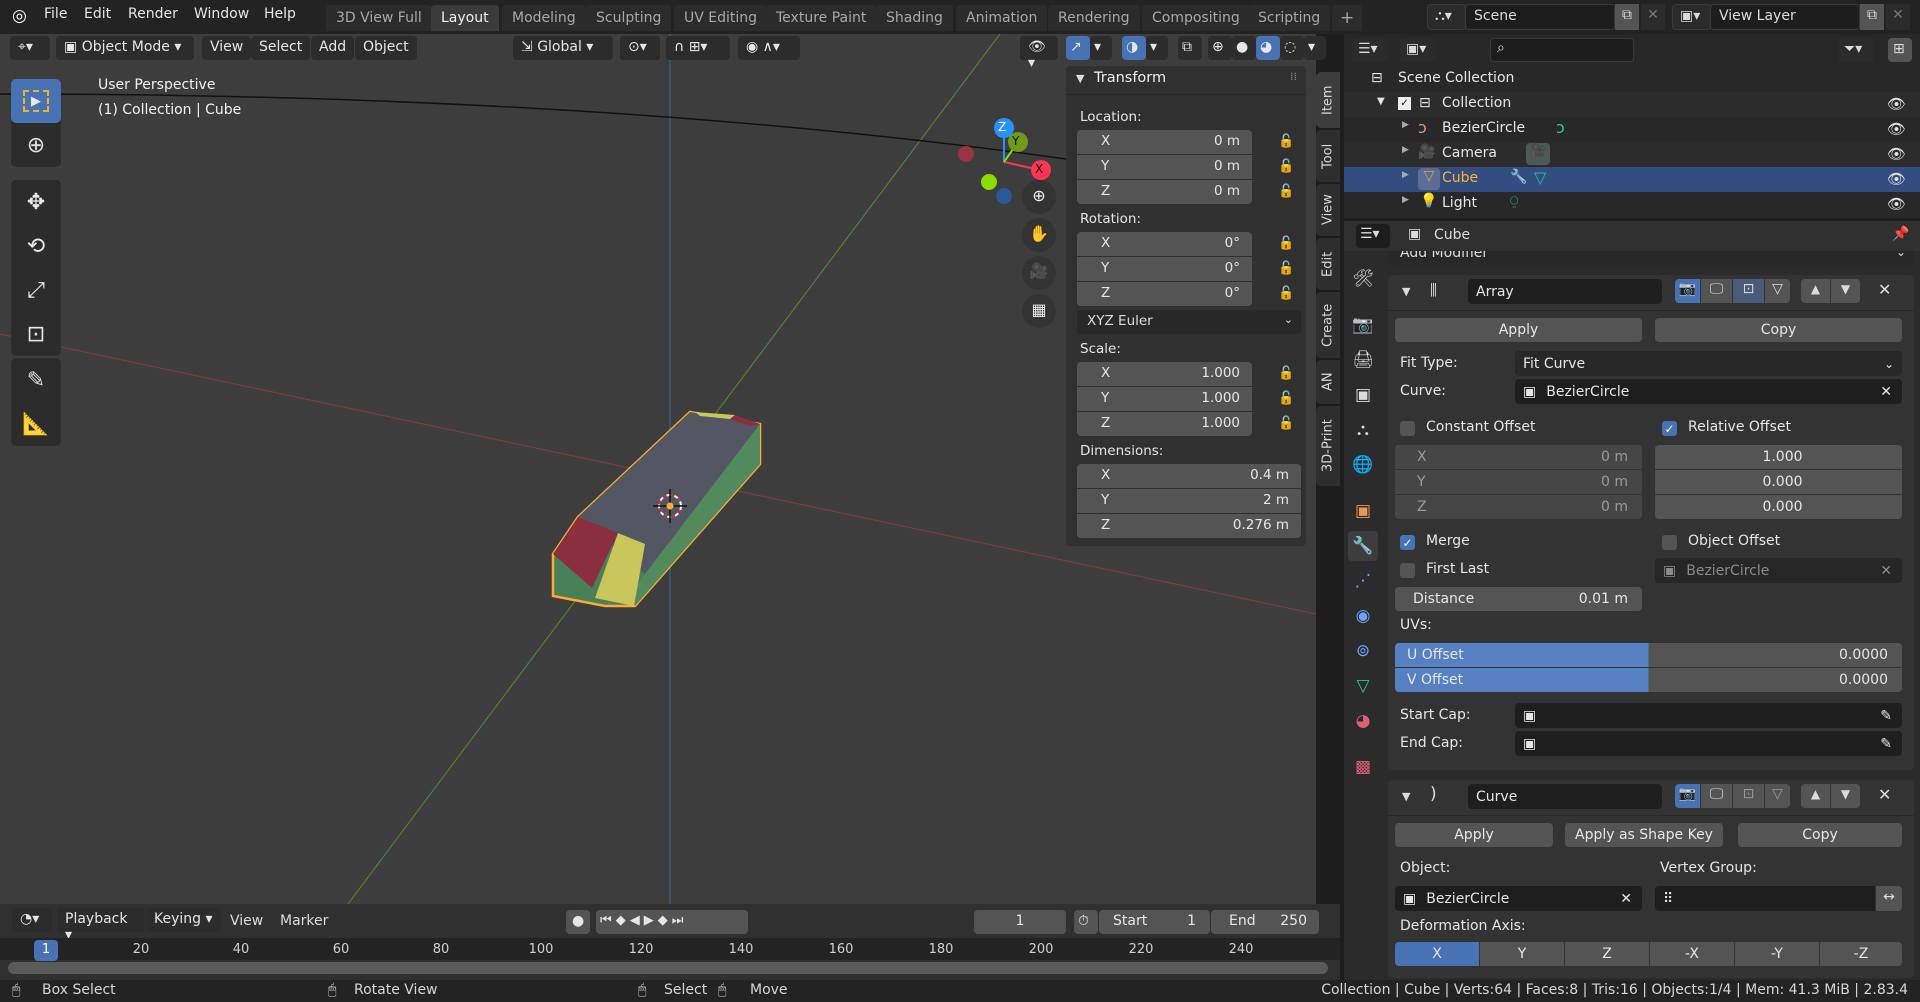 This screenshot has width=1920, height=1002. Describe the element at coordinates (672, 922) in the screenshot. I see `playback-controls: ⏮◆◀▶◆⏭` at that location.